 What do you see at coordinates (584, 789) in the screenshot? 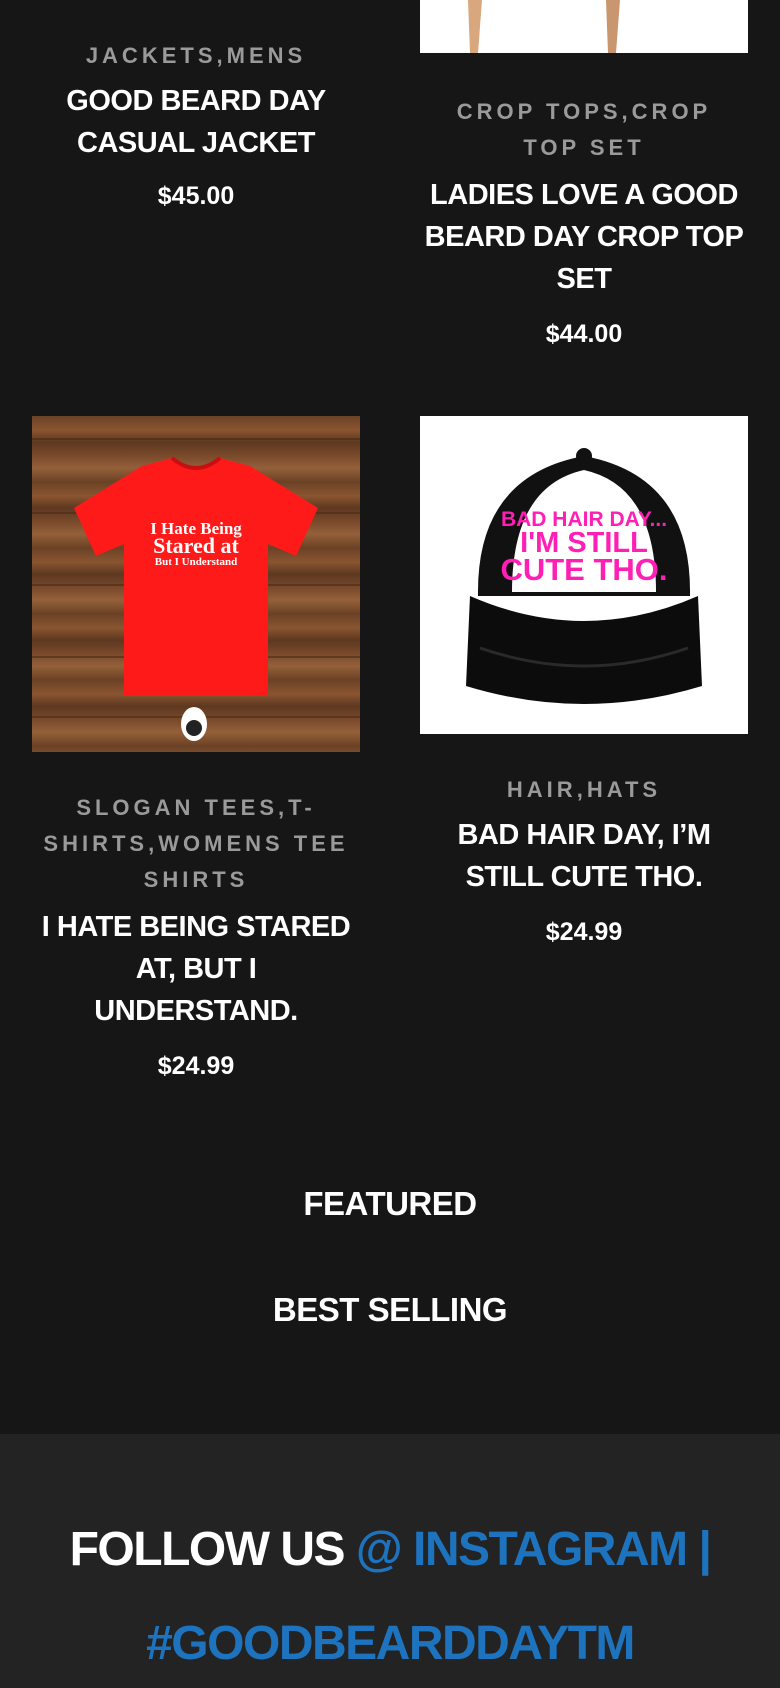
I see `product-categories: HAIR,HATS` at bounding box center [584, 789].